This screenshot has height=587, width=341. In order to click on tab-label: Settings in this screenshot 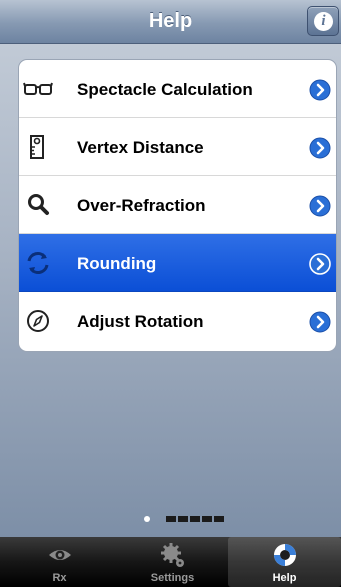, I will do `click(172, 578)`.